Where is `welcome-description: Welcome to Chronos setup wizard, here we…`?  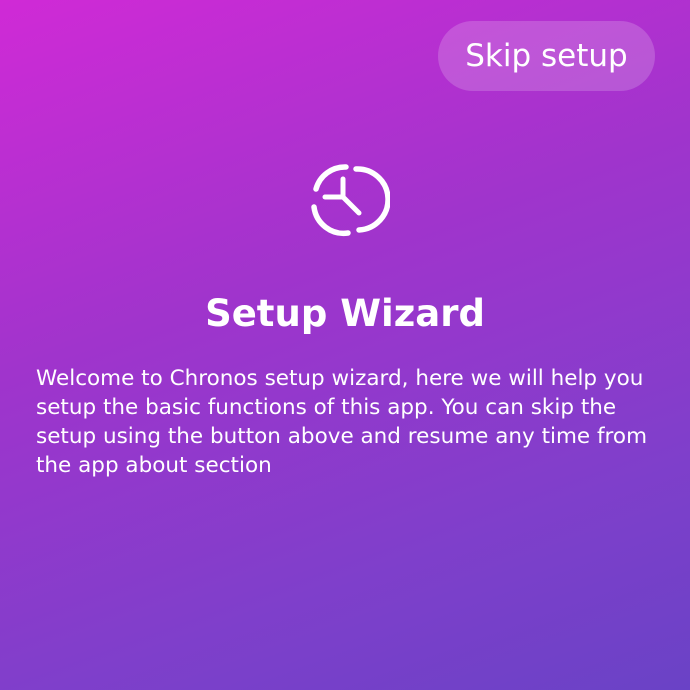
welcome-description: Welcome to Chronos setup wizard, here we… is located at coordinates (342, 422).